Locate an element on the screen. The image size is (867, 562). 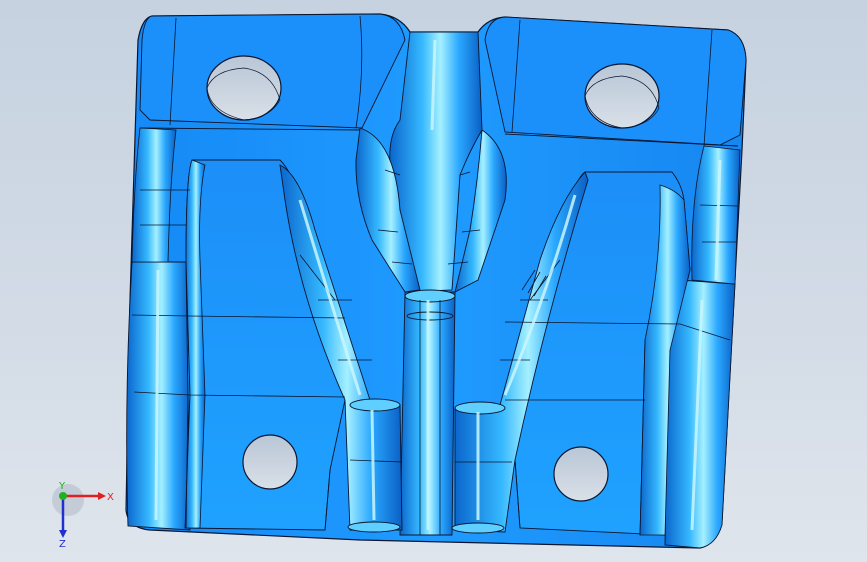
y-axis-dot is located at coordinates (63, 496).